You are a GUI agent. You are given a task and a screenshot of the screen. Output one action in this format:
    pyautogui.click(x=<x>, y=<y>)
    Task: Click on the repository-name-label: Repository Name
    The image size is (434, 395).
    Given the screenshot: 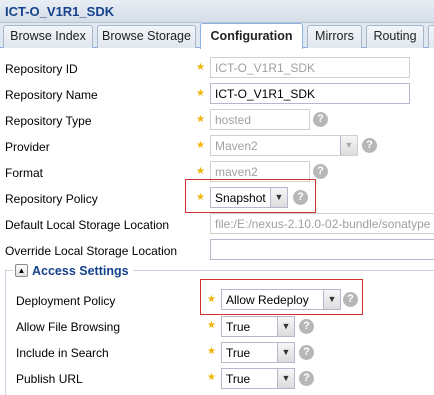 What is the action you would take?
    pyautogui.click(x=51, y=95)
    